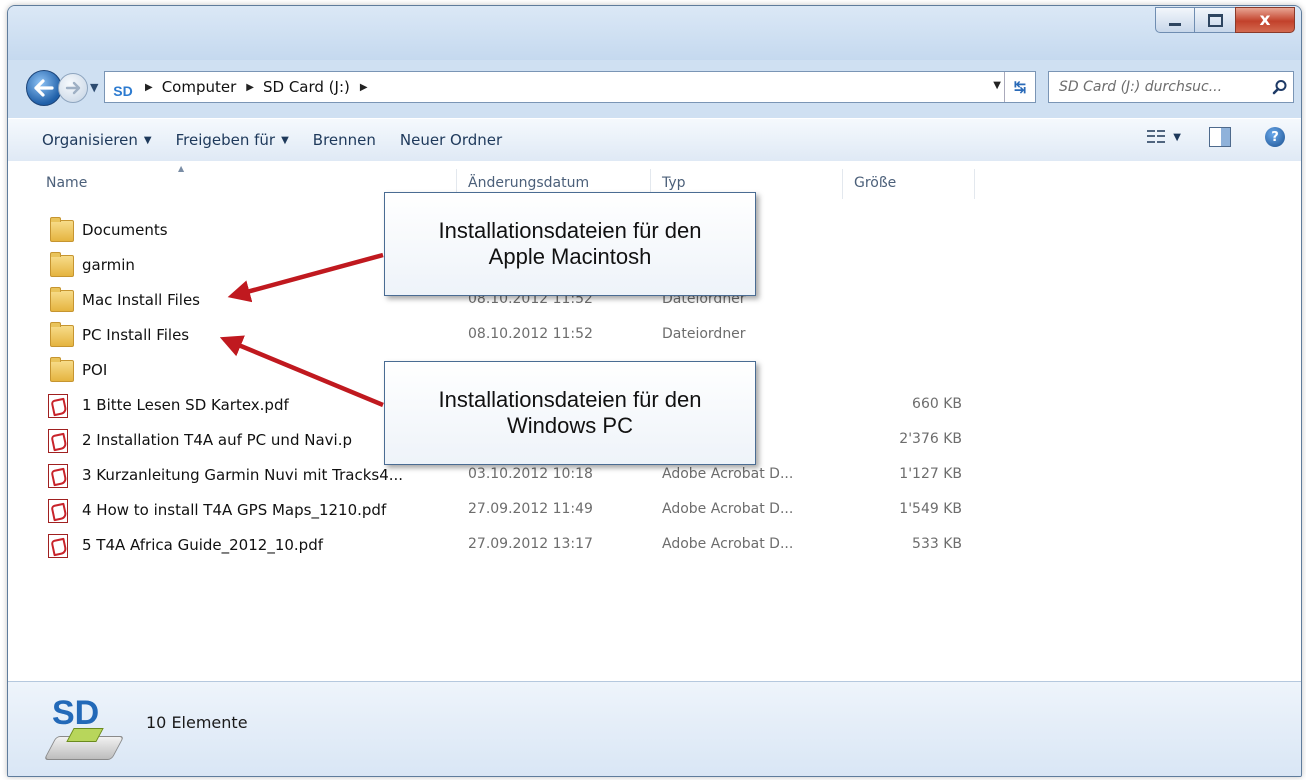 The image size is (1306, 780). What do you see at coordinates (123, 91) in the screenshot?
I see `sd-card-icon: SD` at bounding box center [123, 91].